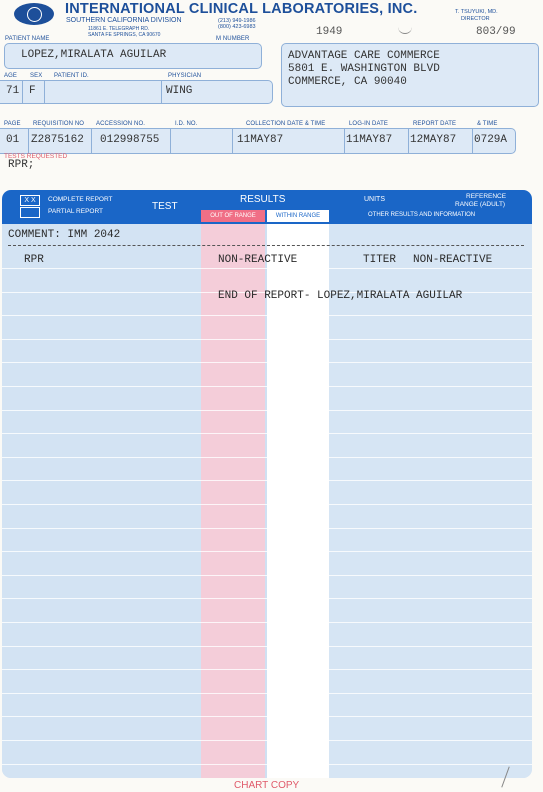  I want to click on accession-value: 012998755, so click(130, 140).